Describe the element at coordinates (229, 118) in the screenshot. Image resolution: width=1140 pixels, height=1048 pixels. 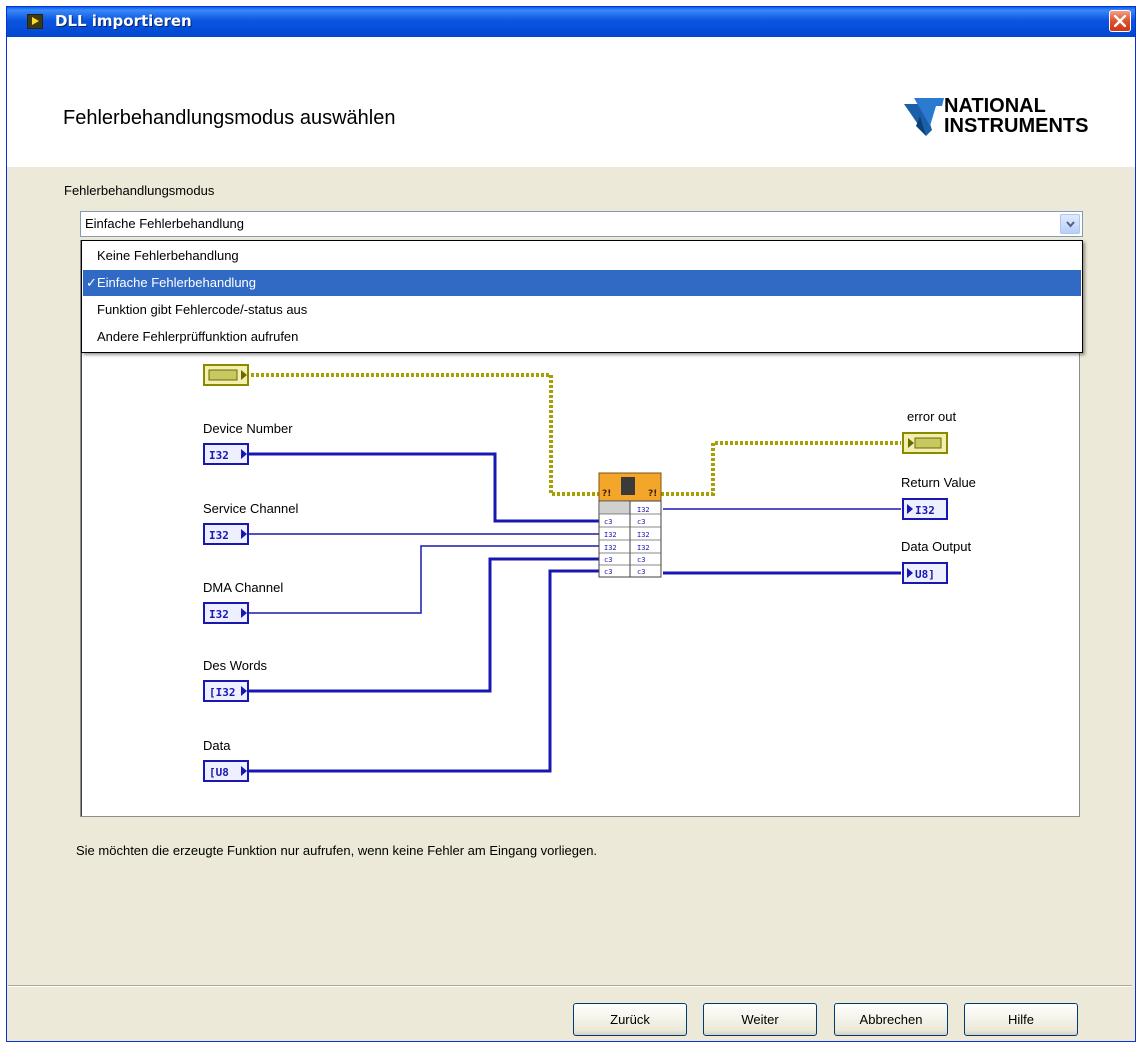
I see `page-title: Fehlerbehandlungsmodus auswählen` at that location.